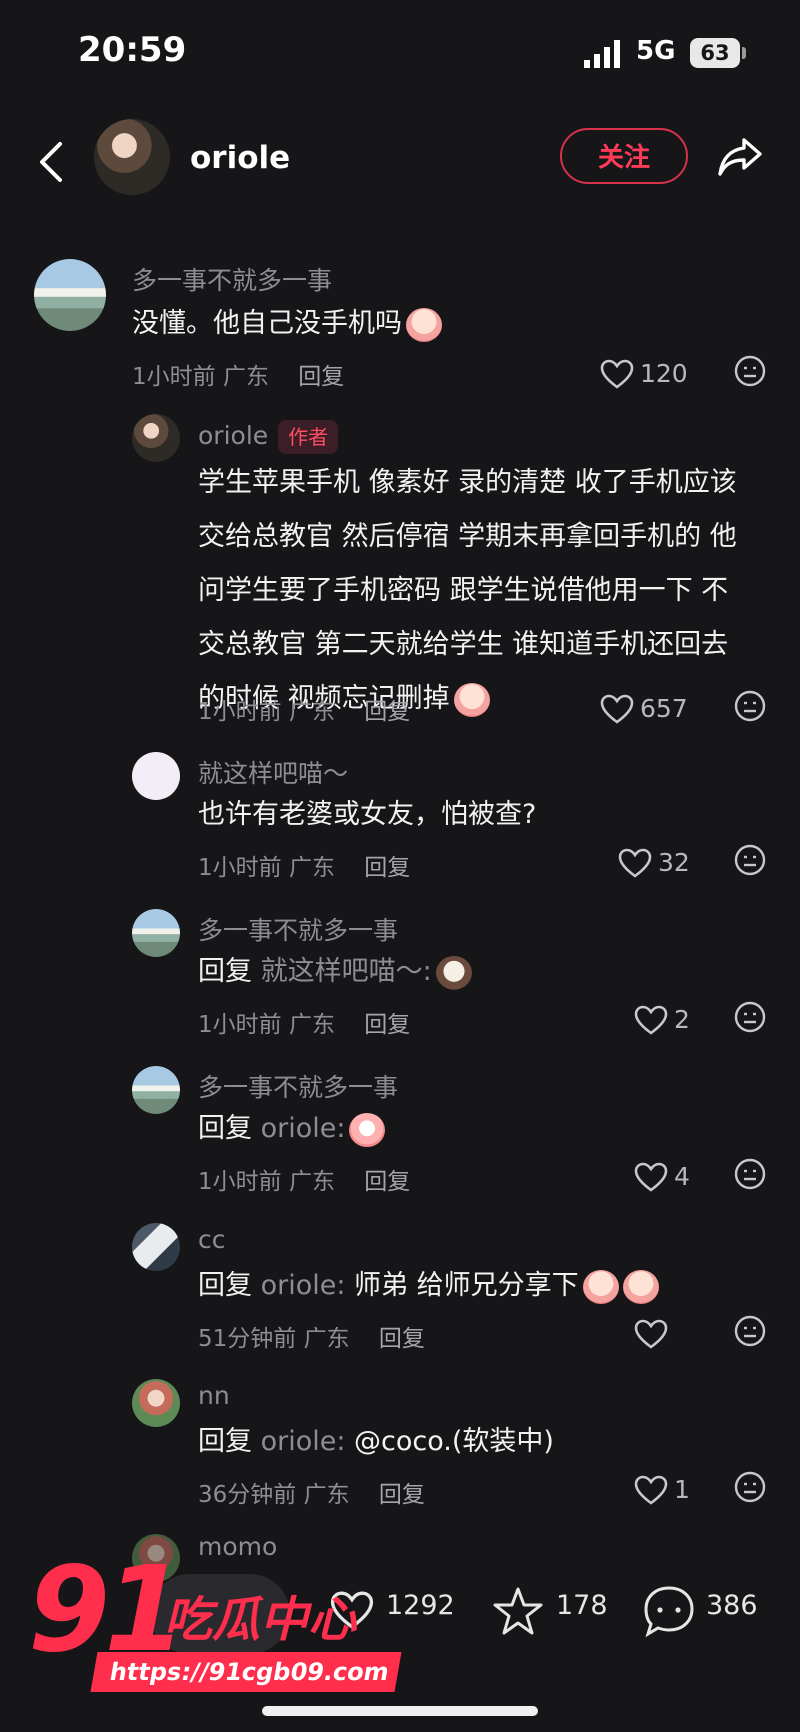 The width and height of the screenshot is (800, 1732). What do you see at coordinates (453, 972) in the screenshot?
I see `cat-emoji-icon` at bounding box center [453, 972].